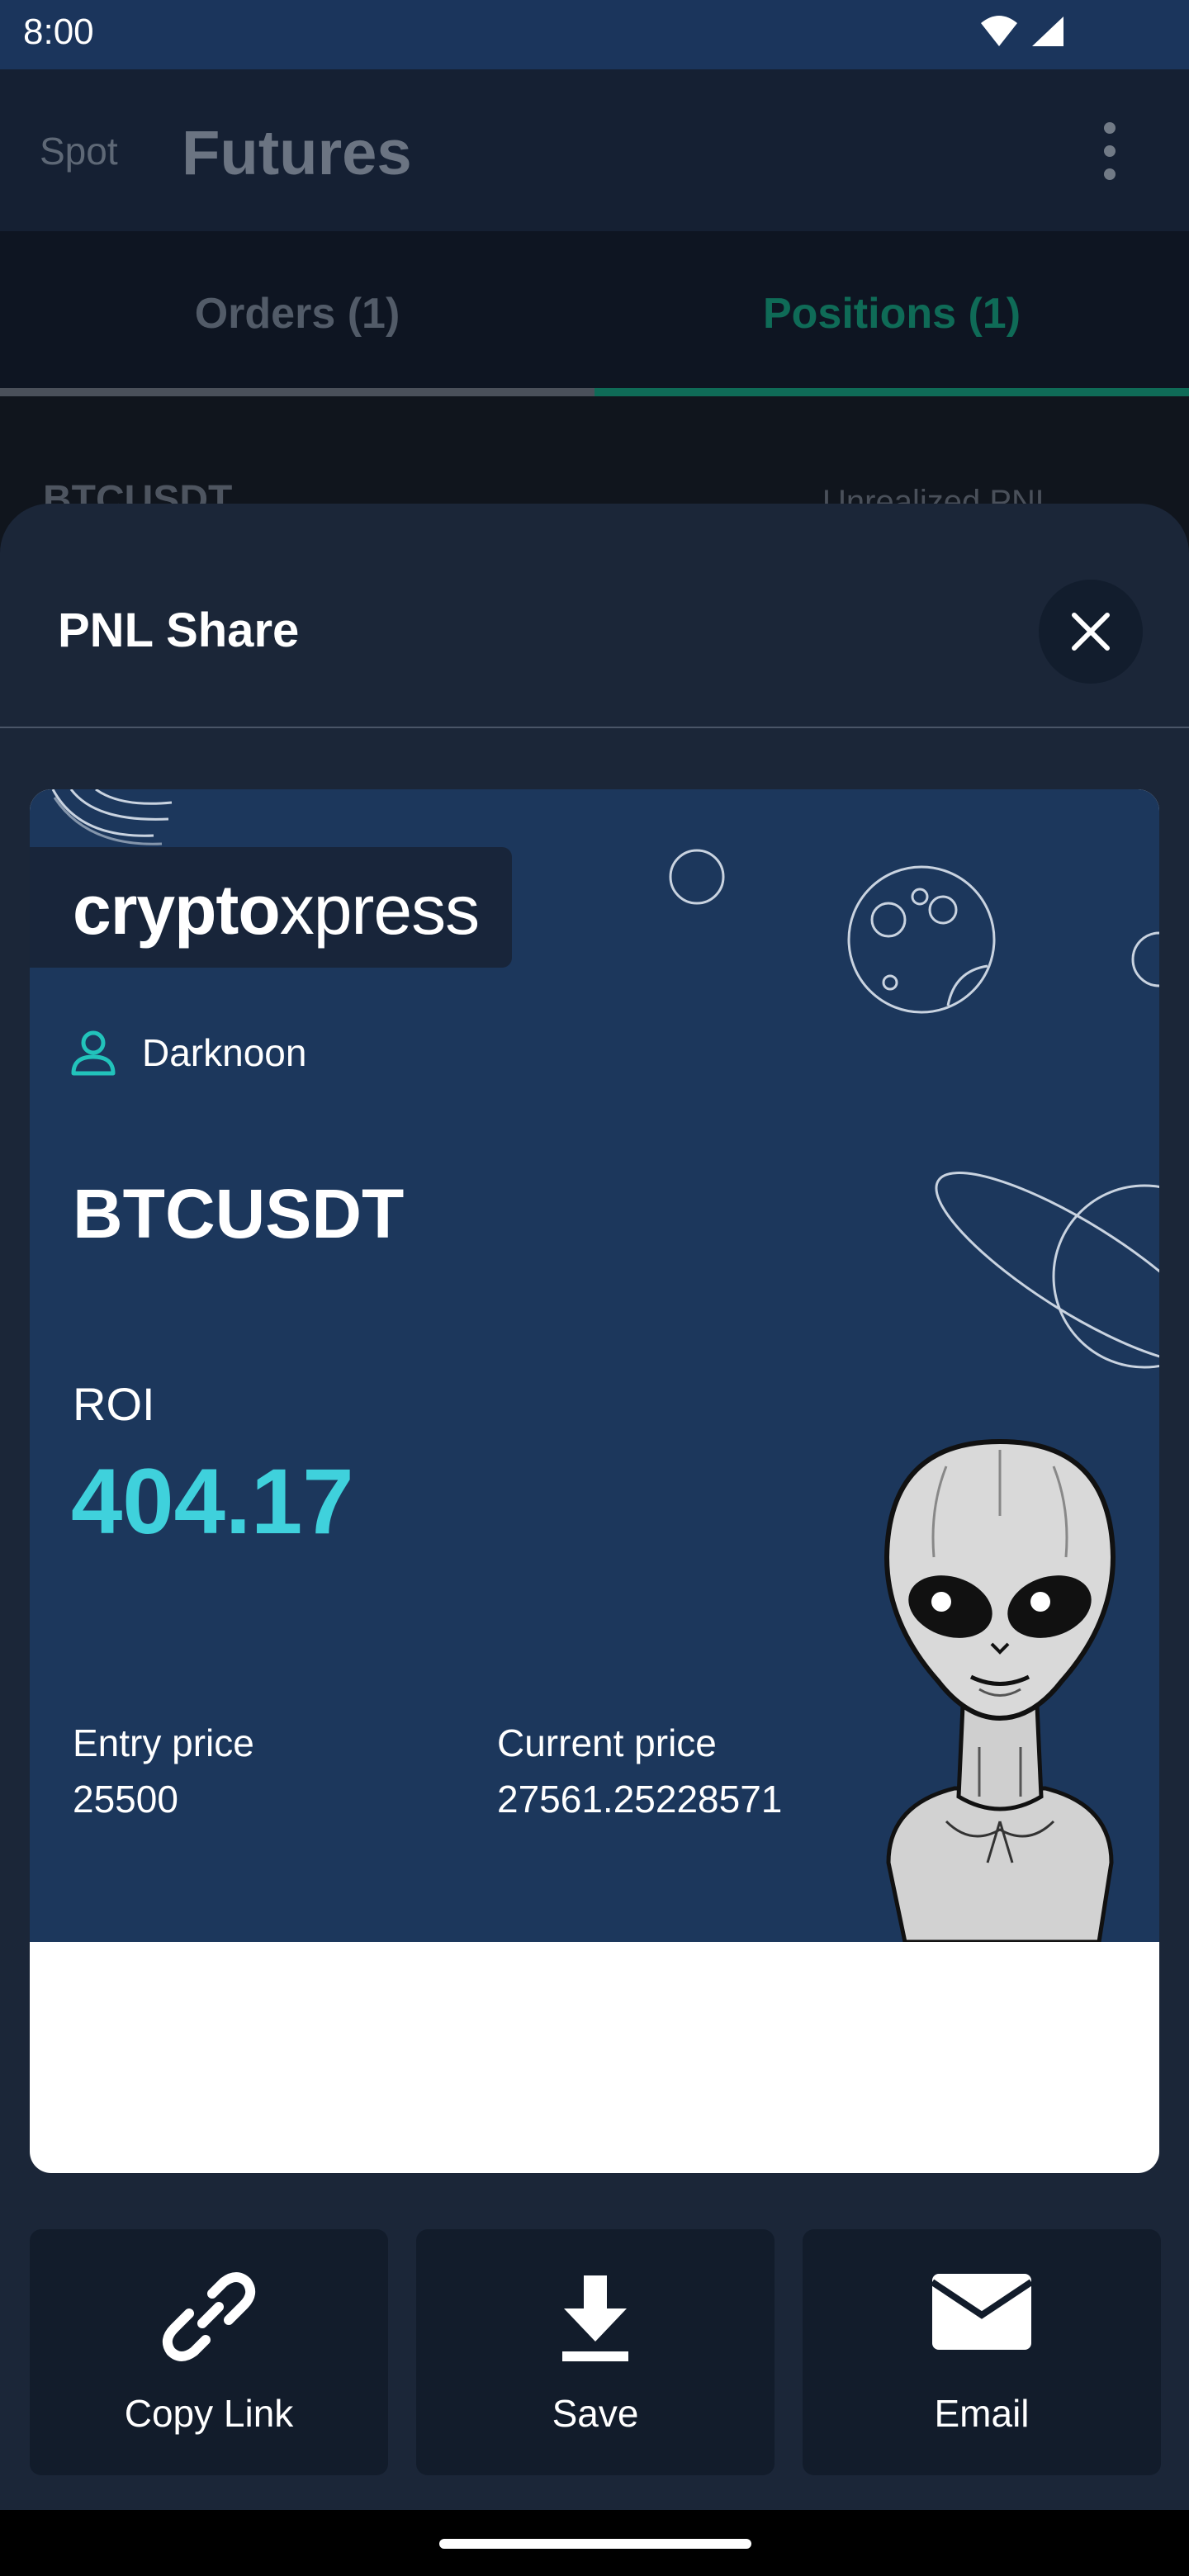 The image size is (1189, 2576). I want to click on save-label: Save, so click(595, 2413).